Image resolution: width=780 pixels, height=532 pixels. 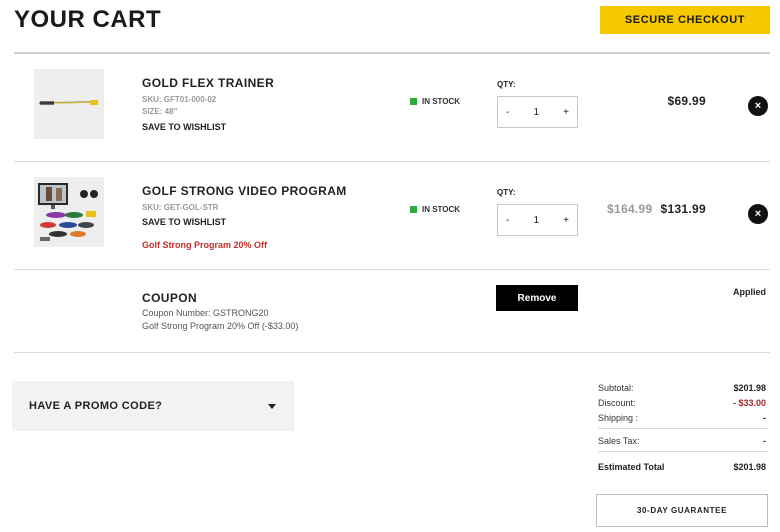 What do you see at coordinates (205, 313) in the screenshot?
I see `coupon-number: Coupon Number: GSTRONG20` at bounding box center [205, 313].